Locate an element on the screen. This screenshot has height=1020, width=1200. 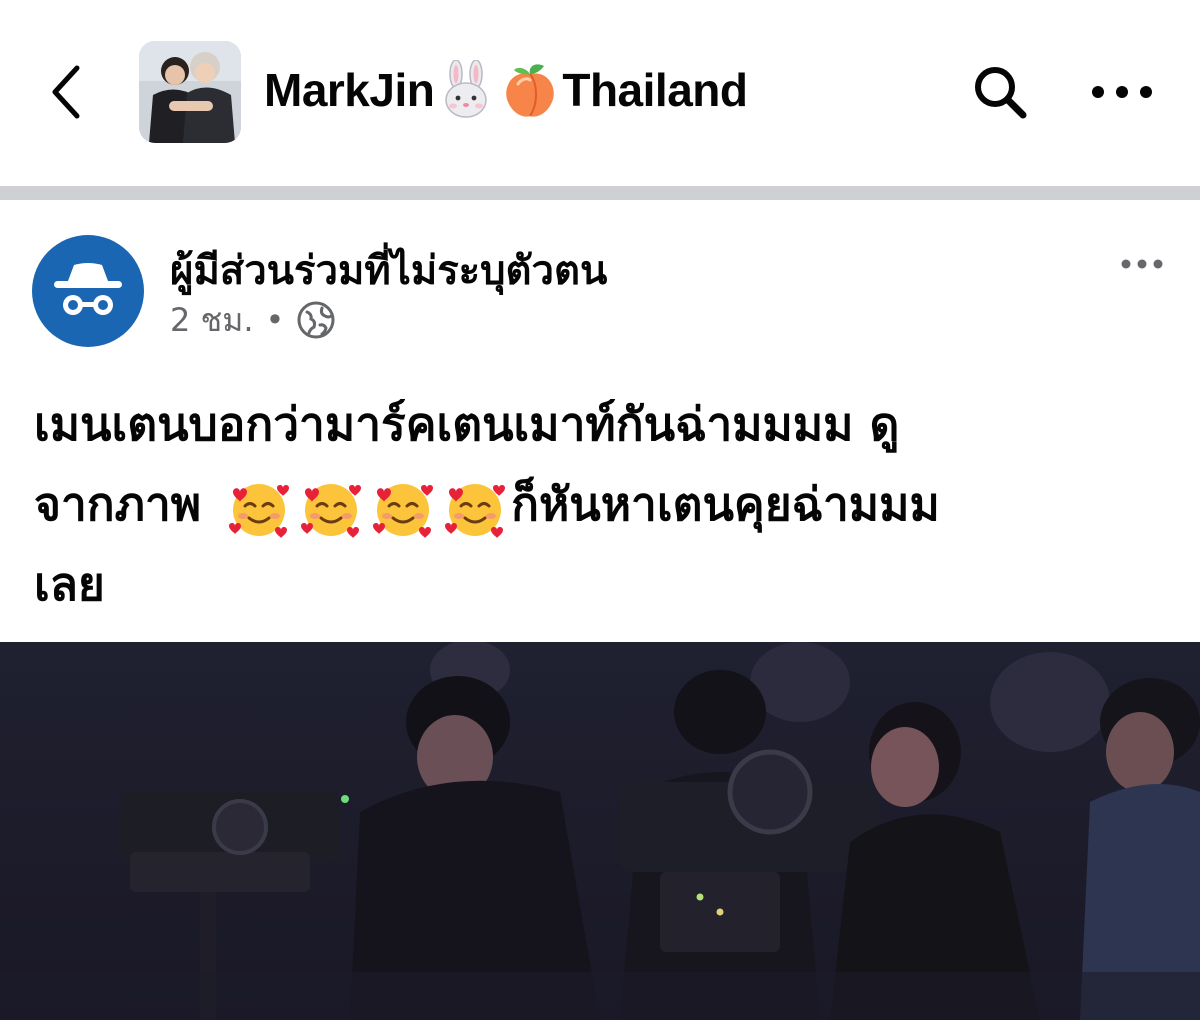
post-text-line-3: เลย is located at coordinates (69, 584).